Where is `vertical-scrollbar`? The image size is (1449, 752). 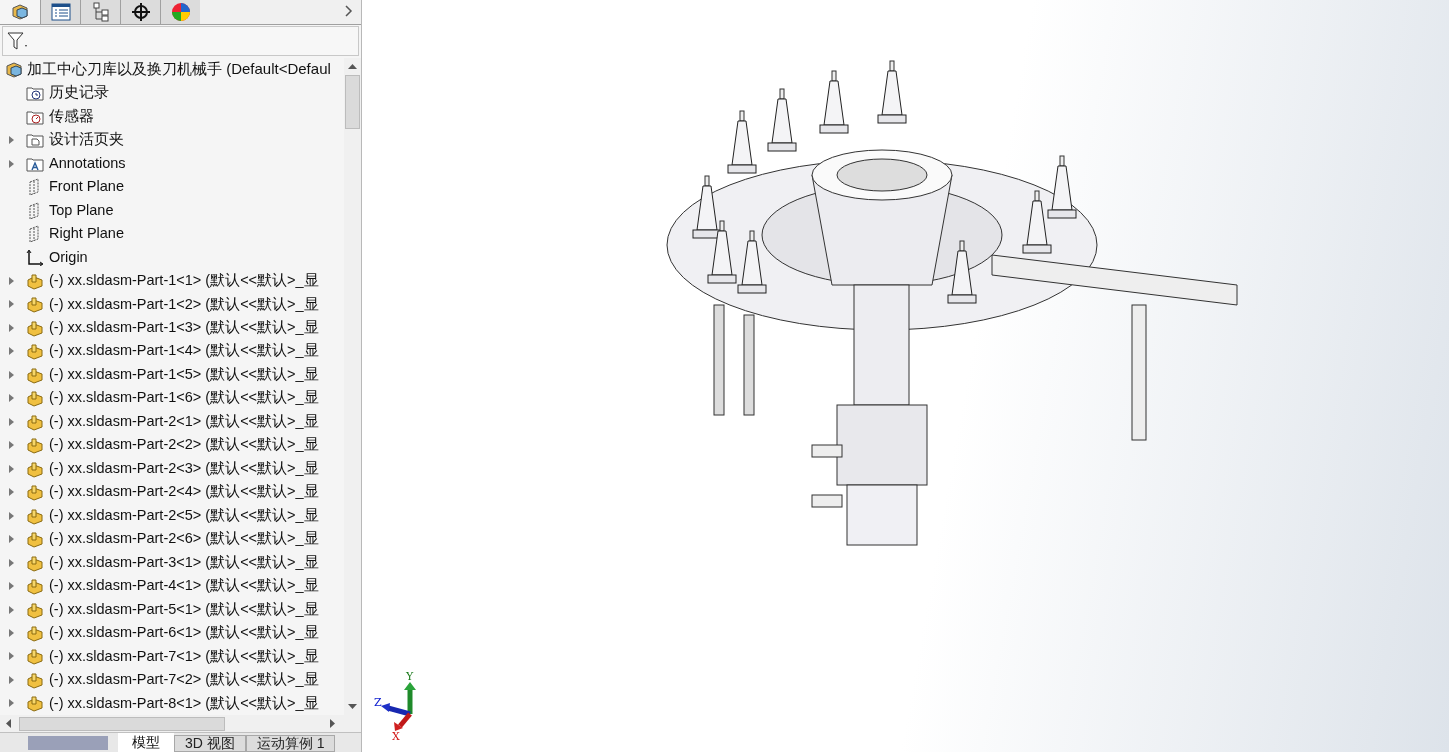 vertical-scrollbar is located at coordinates (352, 386).